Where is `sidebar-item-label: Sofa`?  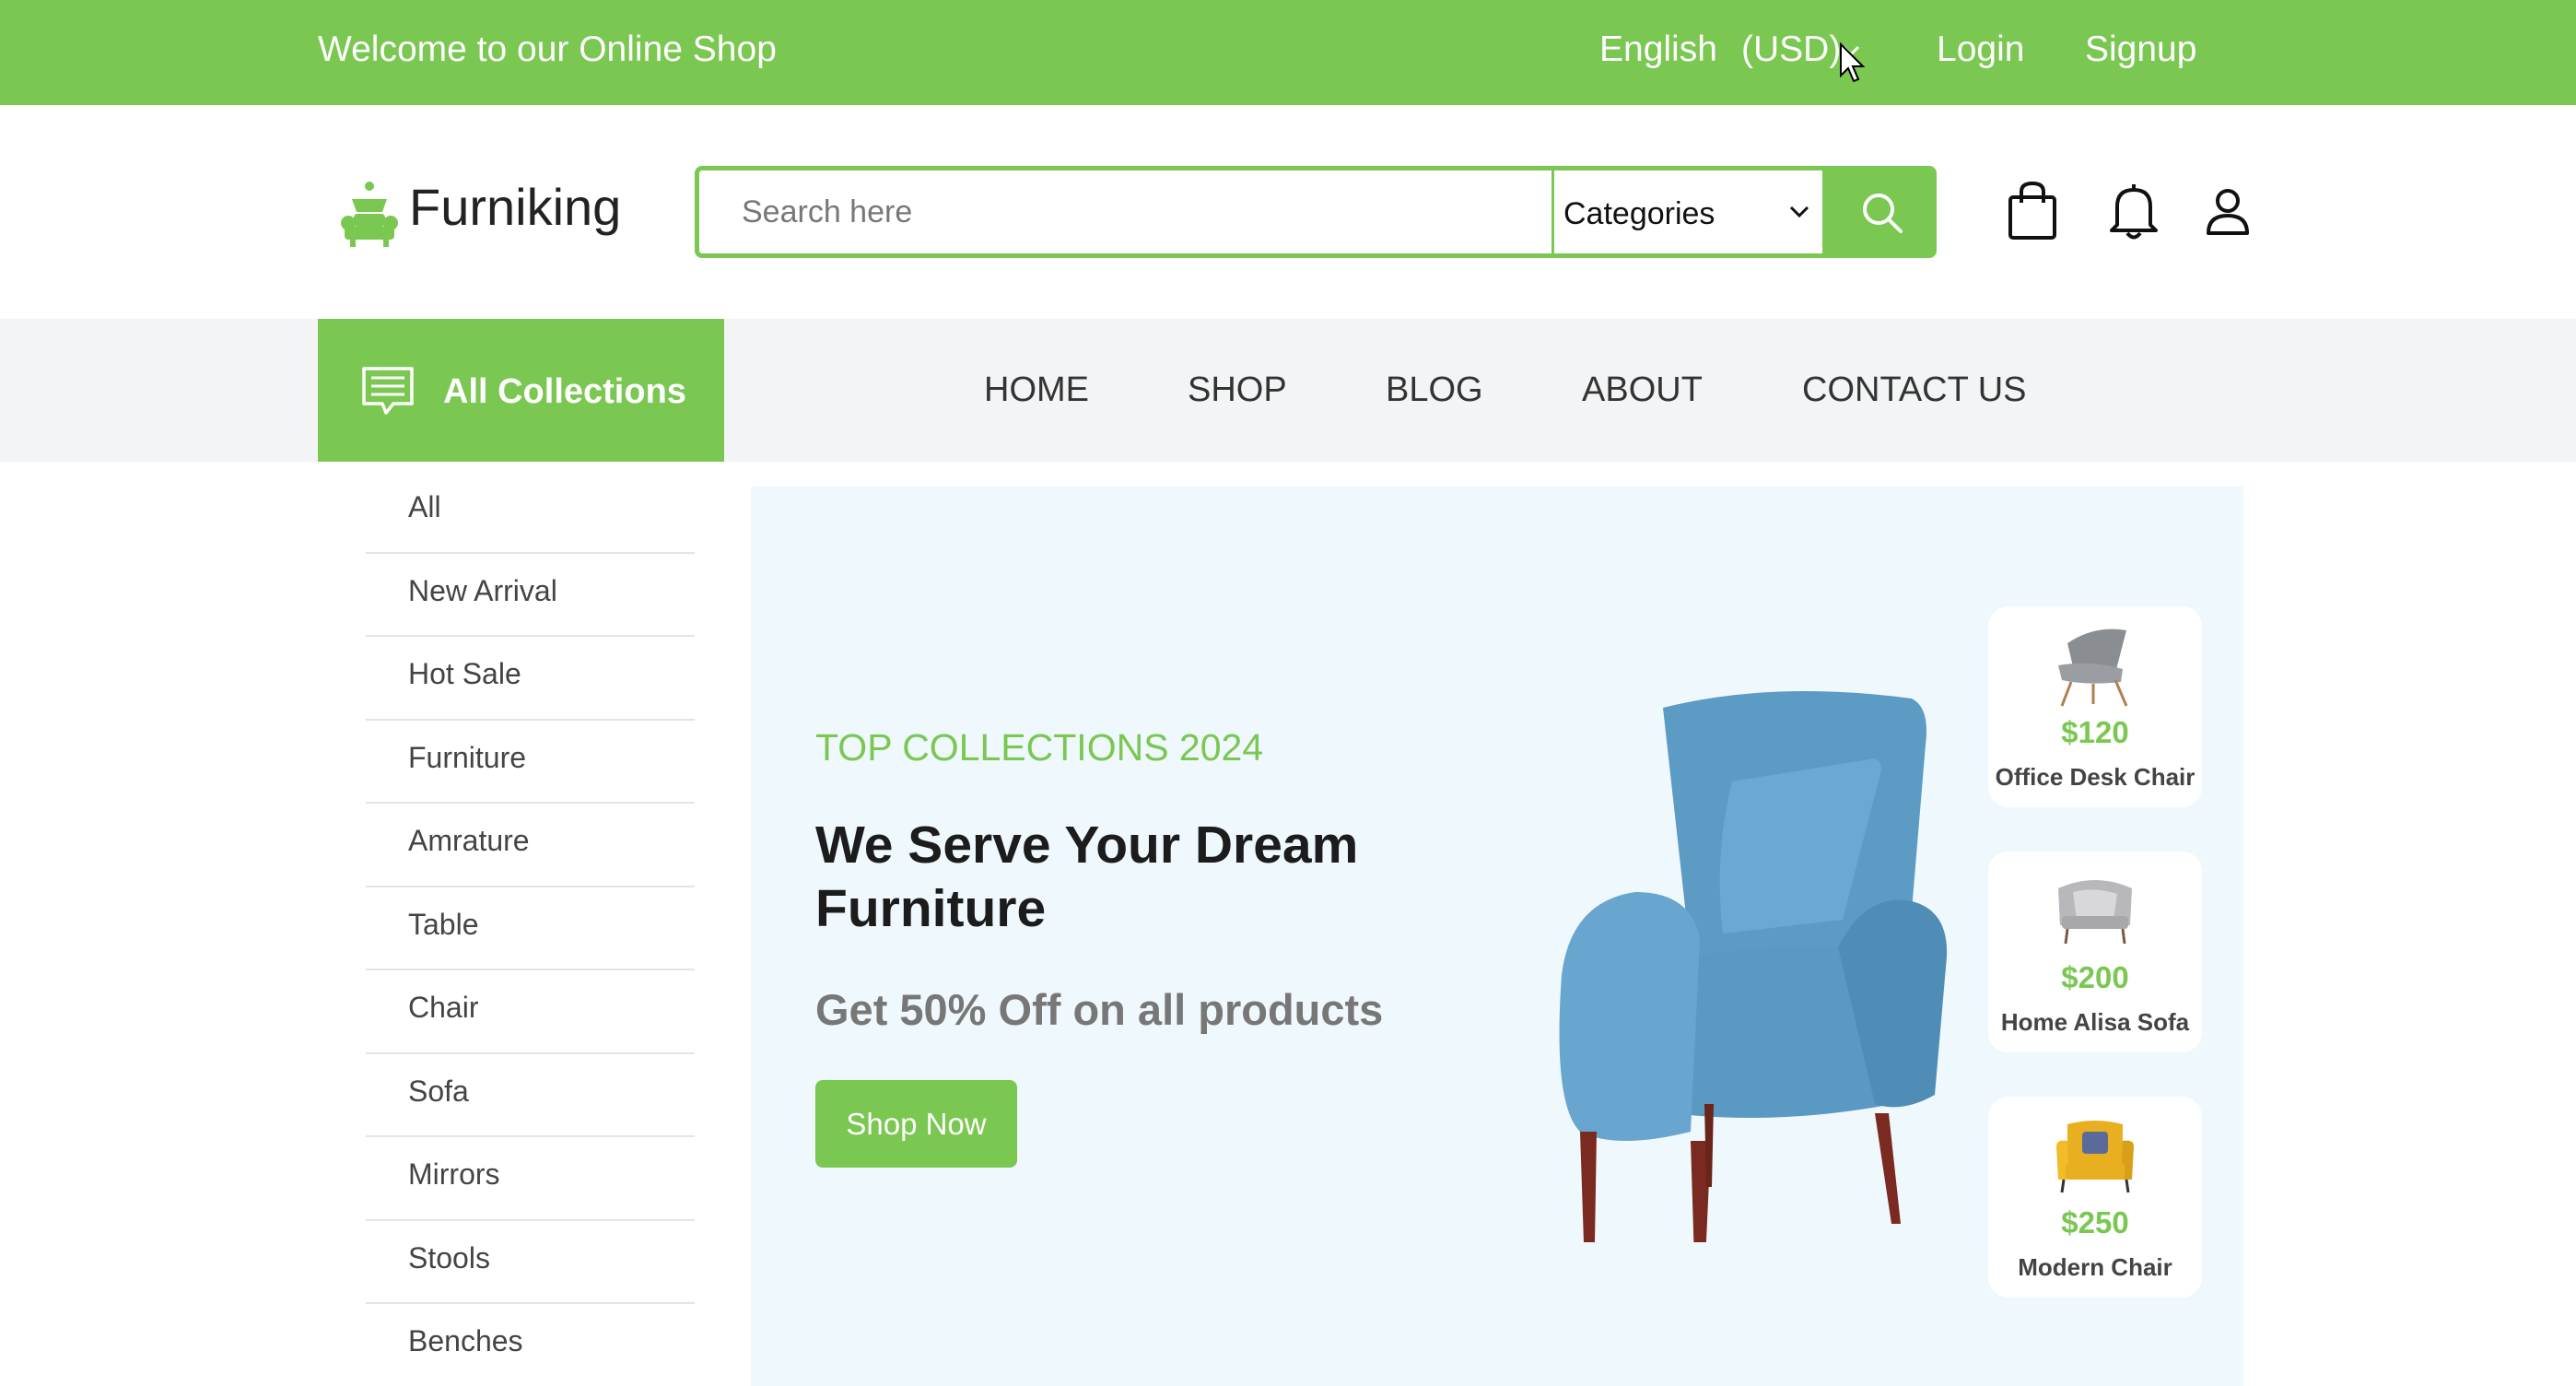
sidebar-item-label: Sofa is located at coordinates (438, 1091).